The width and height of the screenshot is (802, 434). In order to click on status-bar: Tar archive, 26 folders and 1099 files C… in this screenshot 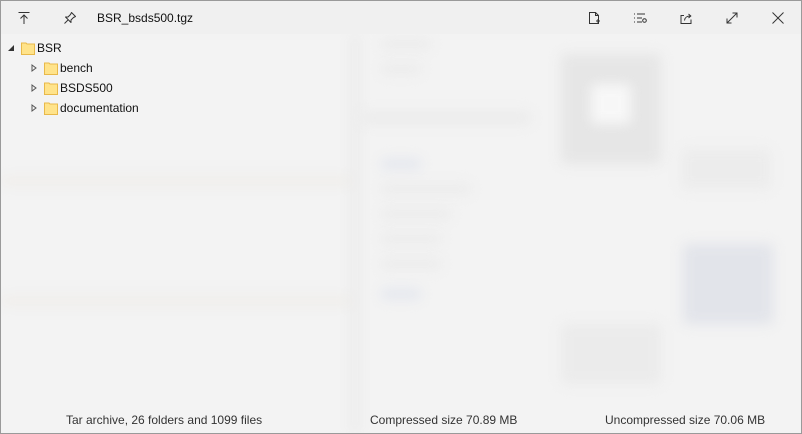, I will do `click(401, 420)`.